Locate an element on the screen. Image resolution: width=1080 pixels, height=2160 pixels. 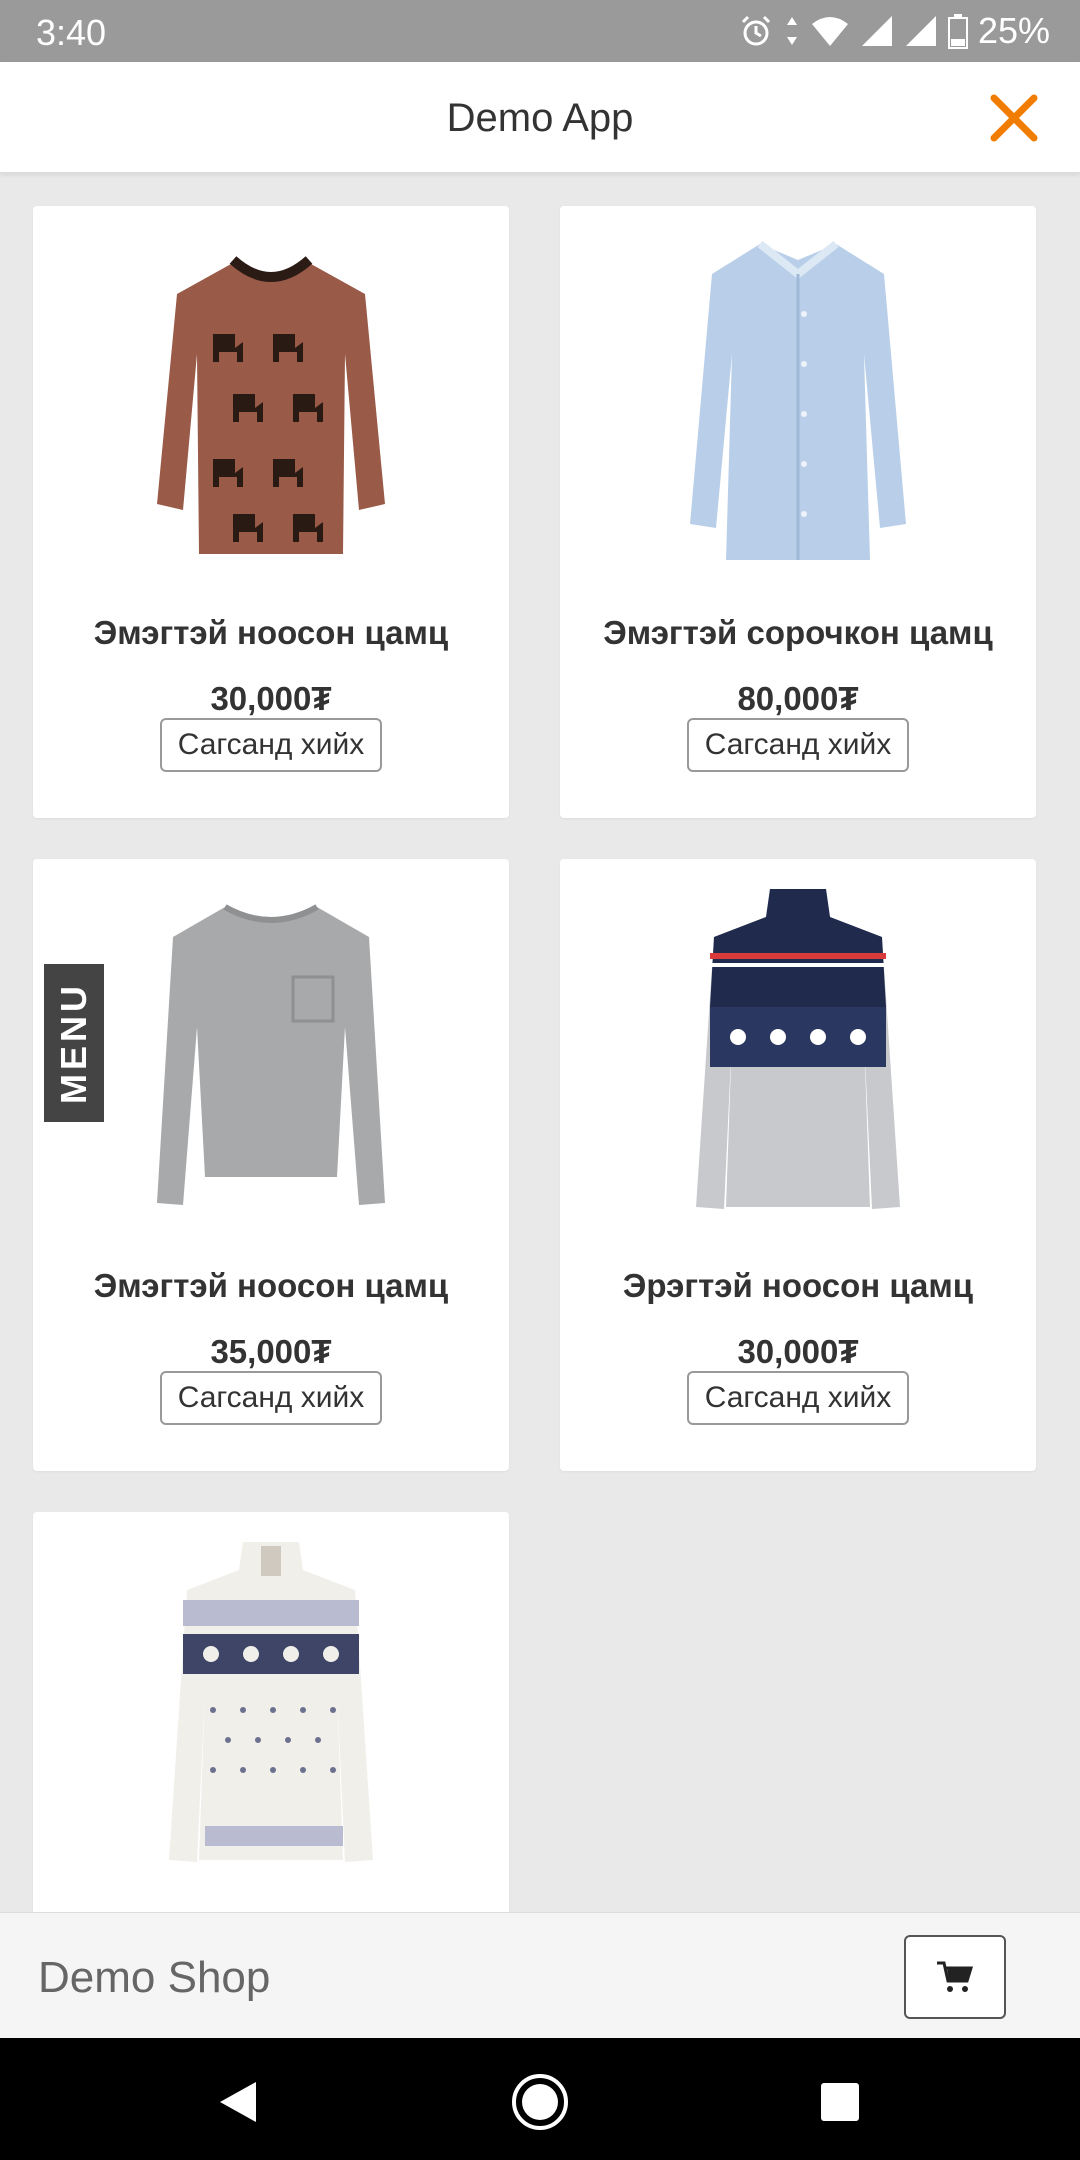
home-button is located at coordinates (540, 2102).